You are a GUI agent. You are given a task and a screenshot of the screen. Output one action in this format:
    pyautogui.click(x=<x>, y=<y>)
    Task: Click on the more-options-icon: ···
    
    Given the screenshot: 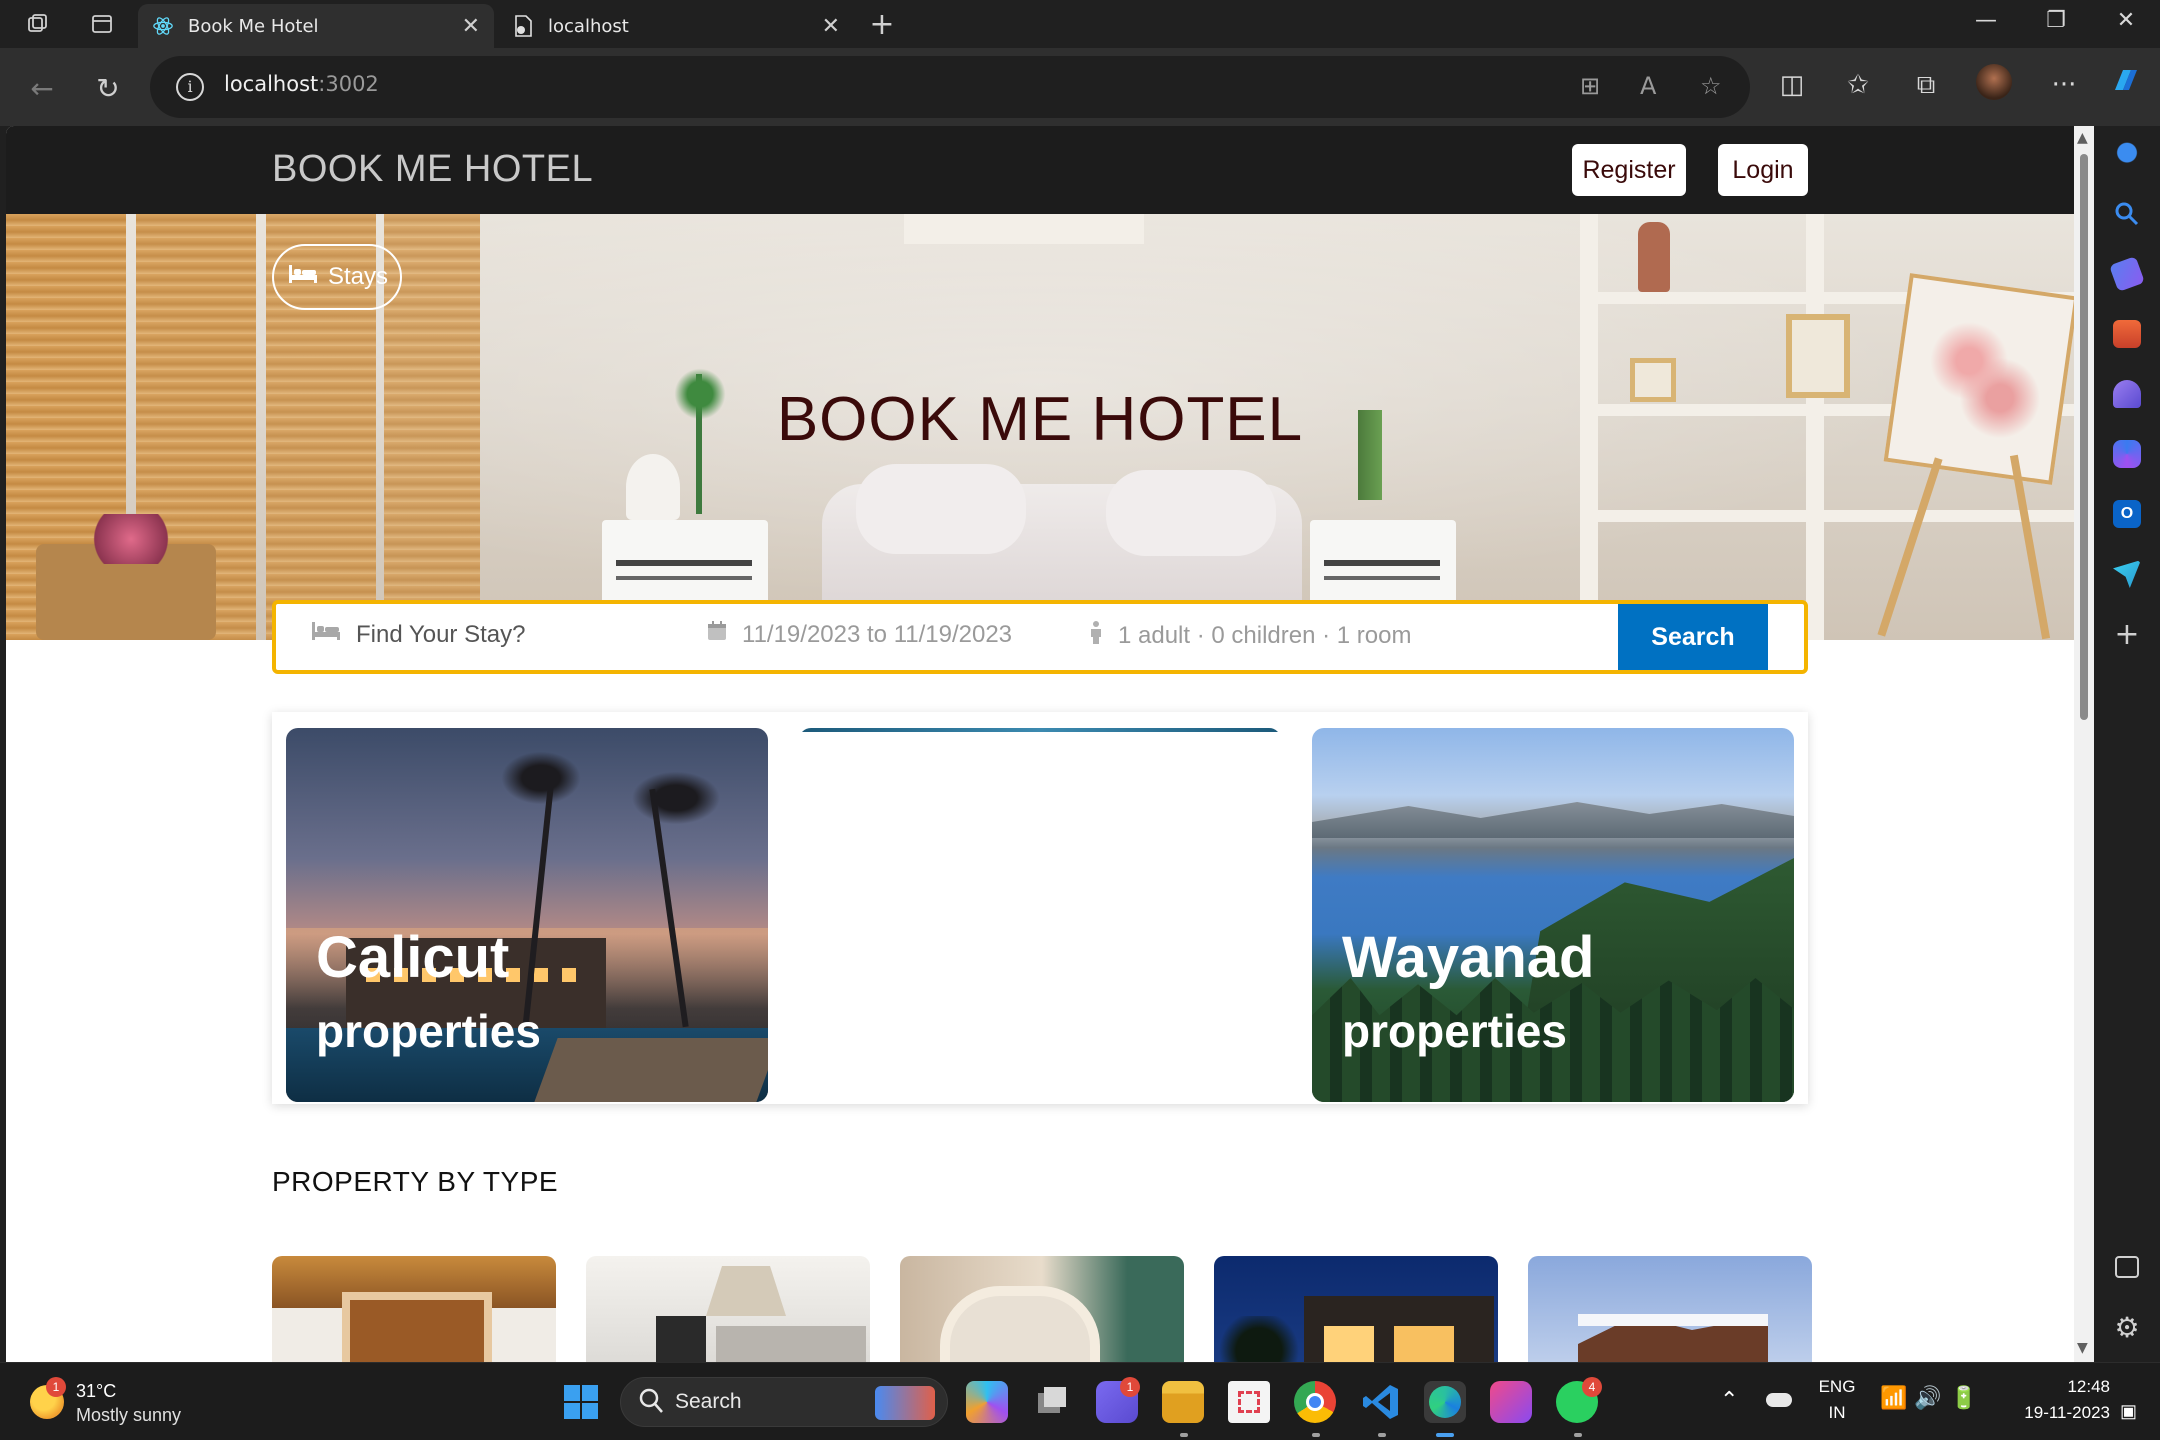 What is the action you would take?
    pyautogui.click(x=2064, y=85)
    